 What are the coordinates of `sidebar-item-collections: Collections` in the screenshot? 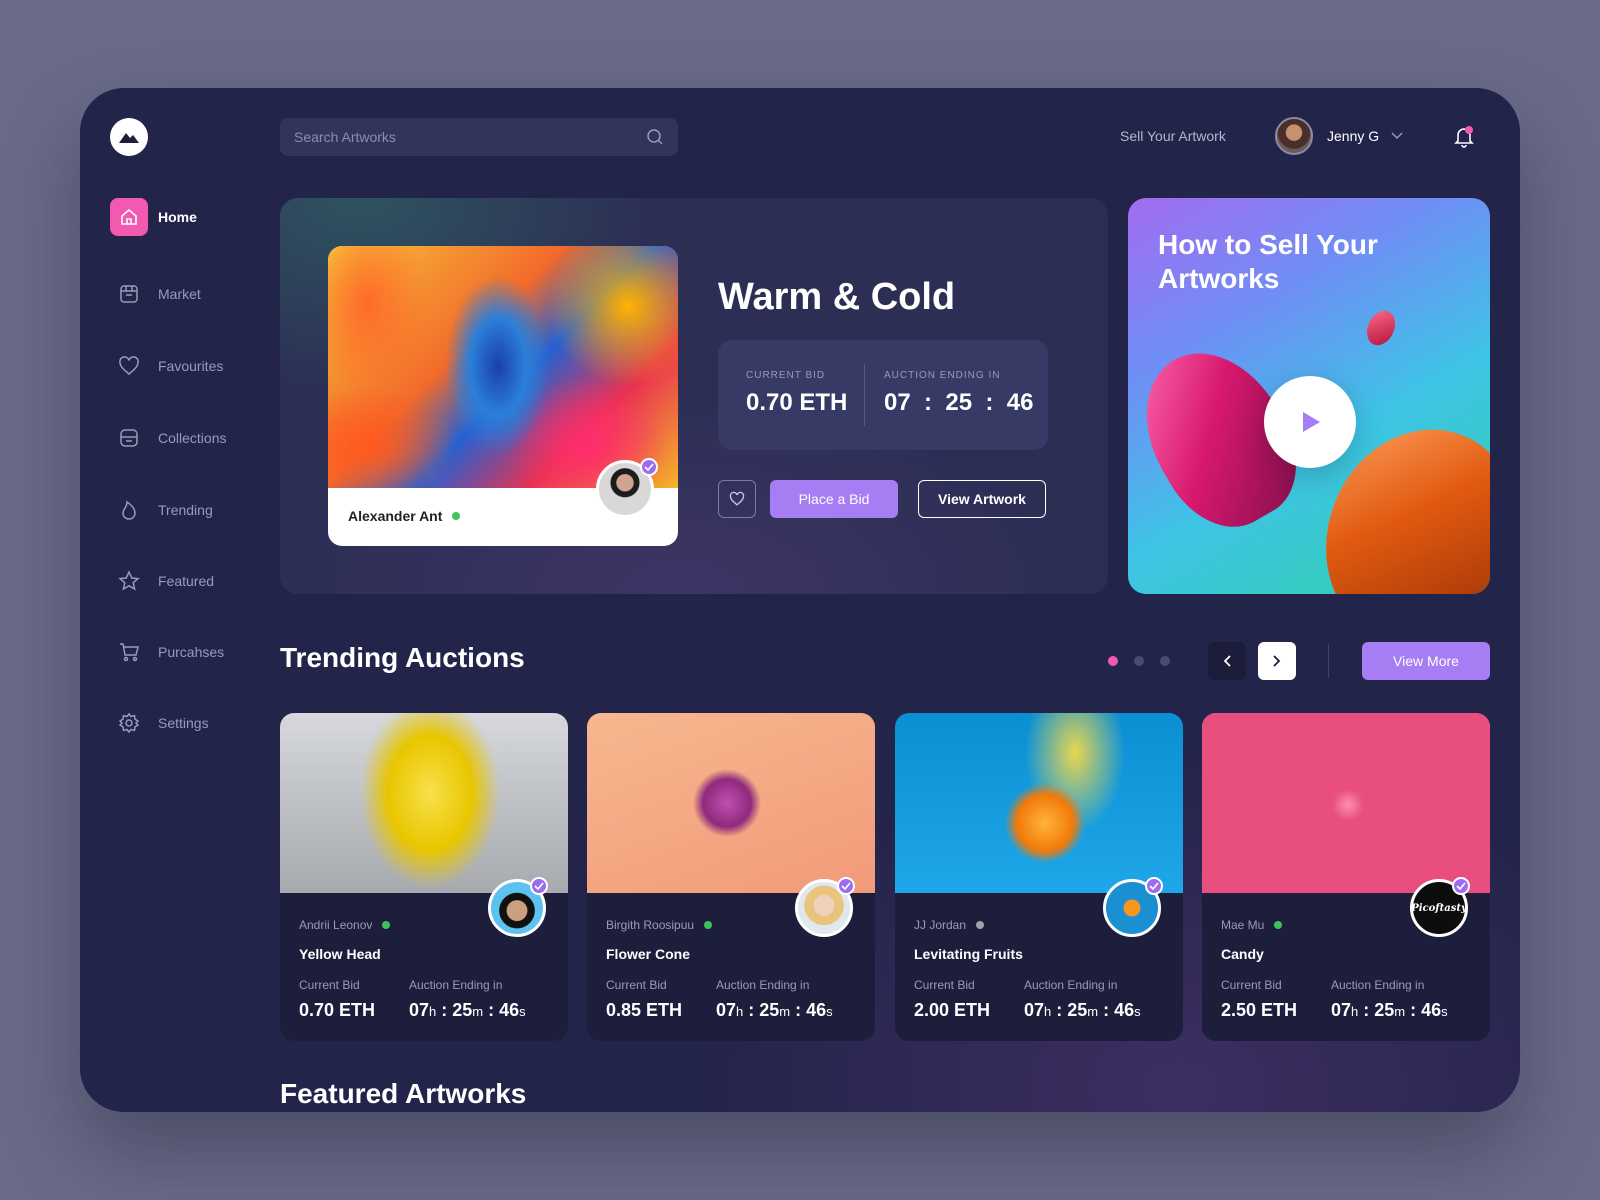 It's located at (190, 438).